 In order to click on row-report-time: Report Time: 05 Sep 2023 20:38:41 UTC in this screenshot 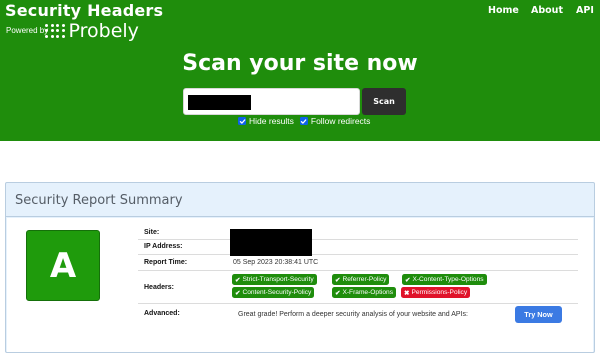, I will do `click(358, 263)`.